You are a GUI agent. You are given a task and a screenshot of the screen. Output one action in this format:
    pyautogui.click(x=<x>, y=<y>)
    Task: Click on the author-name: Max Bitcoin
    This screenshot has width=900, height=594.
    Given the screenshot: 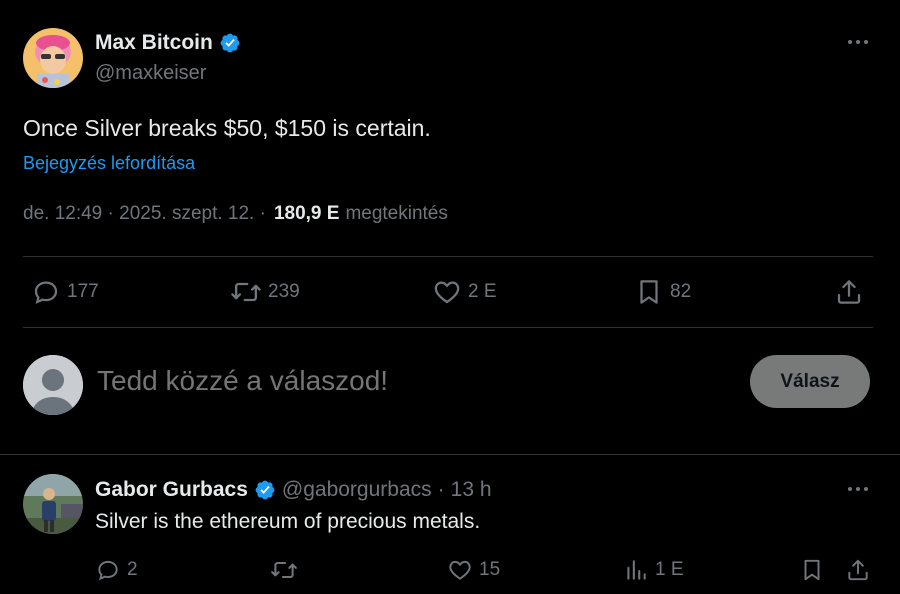 What is the action you would take?
    pyautogui.click(x=168, y=43)
    